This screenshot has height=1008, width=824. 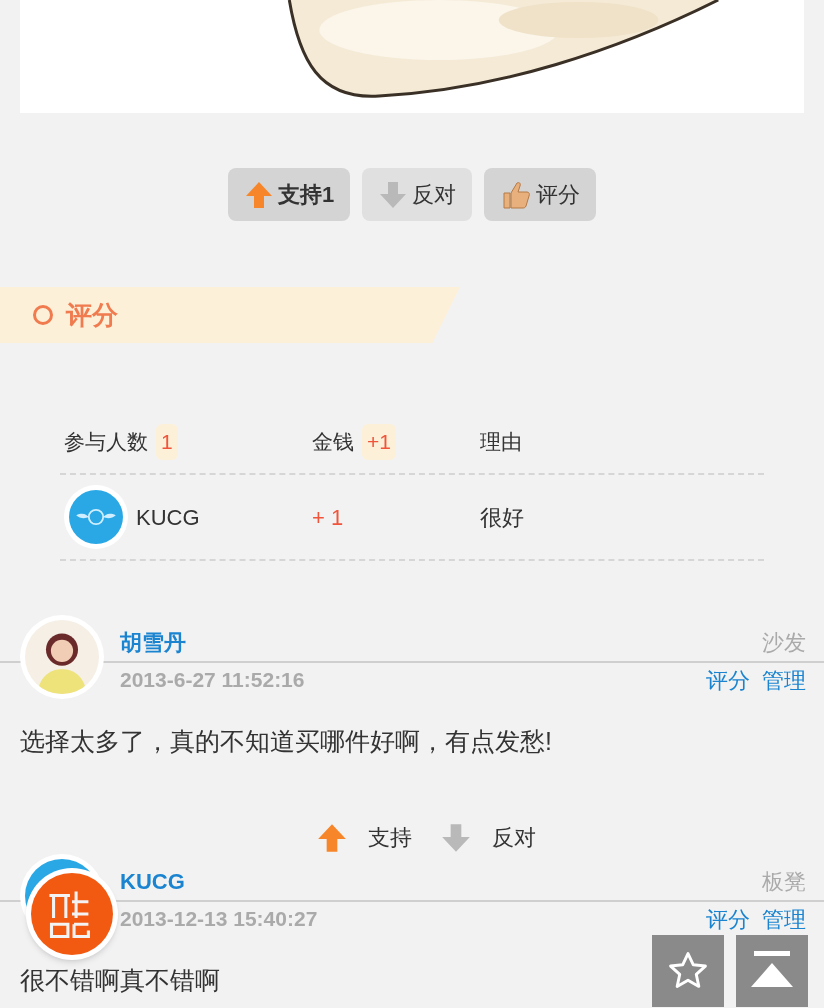 I want to click on comment-text: 很不错啊真不错啊, so click(x=120, y=980).